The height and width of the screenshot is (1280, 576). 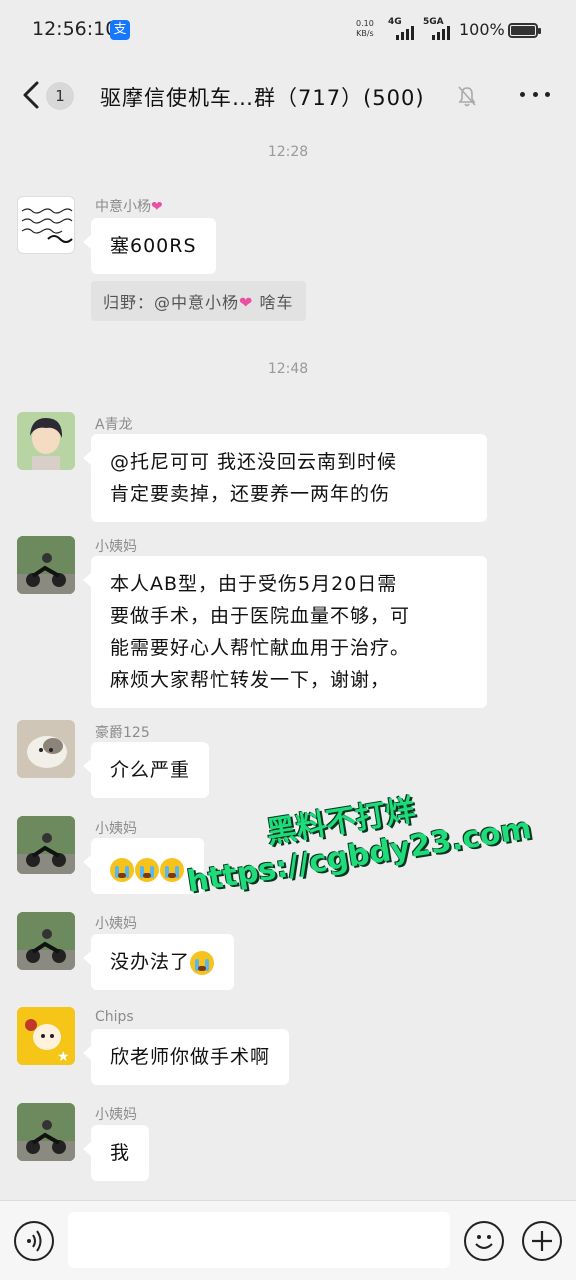 What do you see at coordinates (365, 23) in the screenshot?
I see `net-speed-value: 0.10` at bounding box center [365, 23].